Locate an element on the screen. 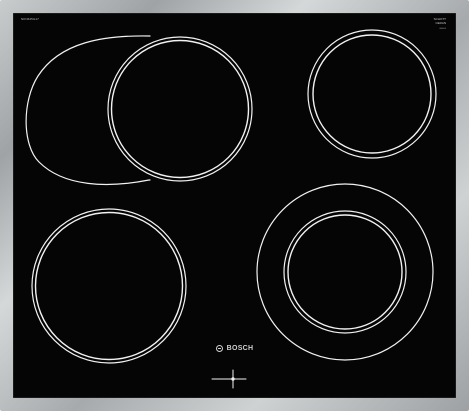  right-rear-burner-inner is located at coordinates (345, 272).